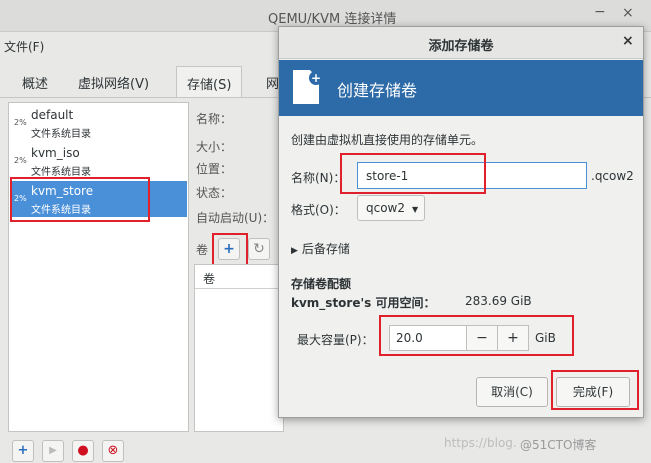  Describe the element at coordinates (239, 277) in the screenshot. I see `volume-column-header: 卷` at that location.